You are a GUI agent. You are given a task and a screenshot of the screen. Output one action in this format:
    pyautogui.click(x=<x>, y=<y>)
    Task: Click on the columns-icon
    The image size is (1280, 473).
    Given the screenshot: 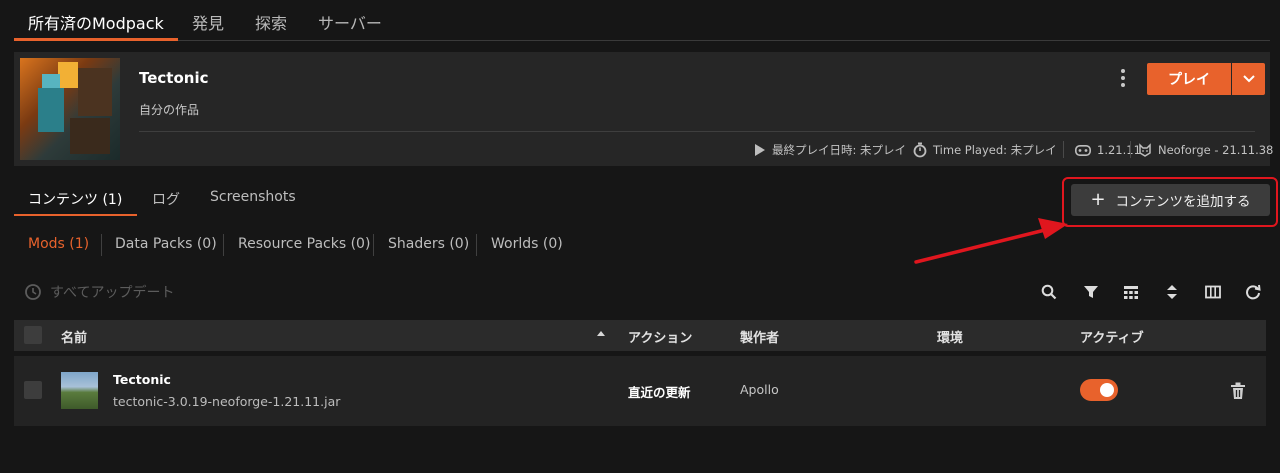 What is the action you would take?
    pyautogui.click(x=1213, y=292)
    